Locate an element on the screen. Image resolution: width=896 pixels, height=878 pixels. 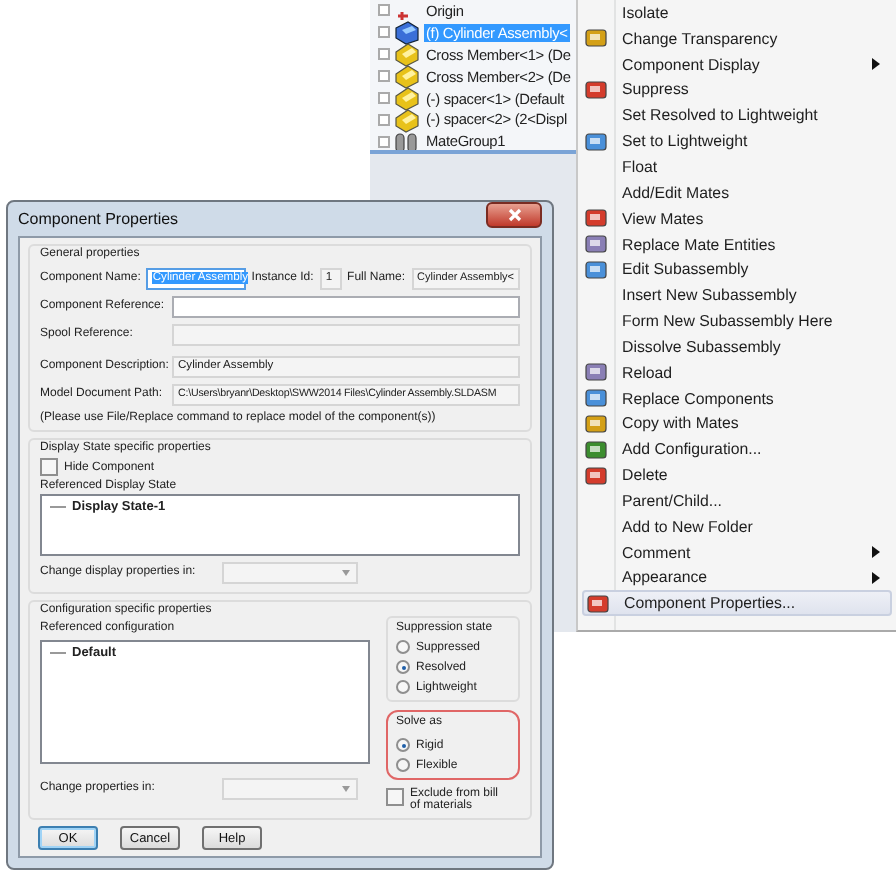
close-icon is located at coordinates (514, 215).